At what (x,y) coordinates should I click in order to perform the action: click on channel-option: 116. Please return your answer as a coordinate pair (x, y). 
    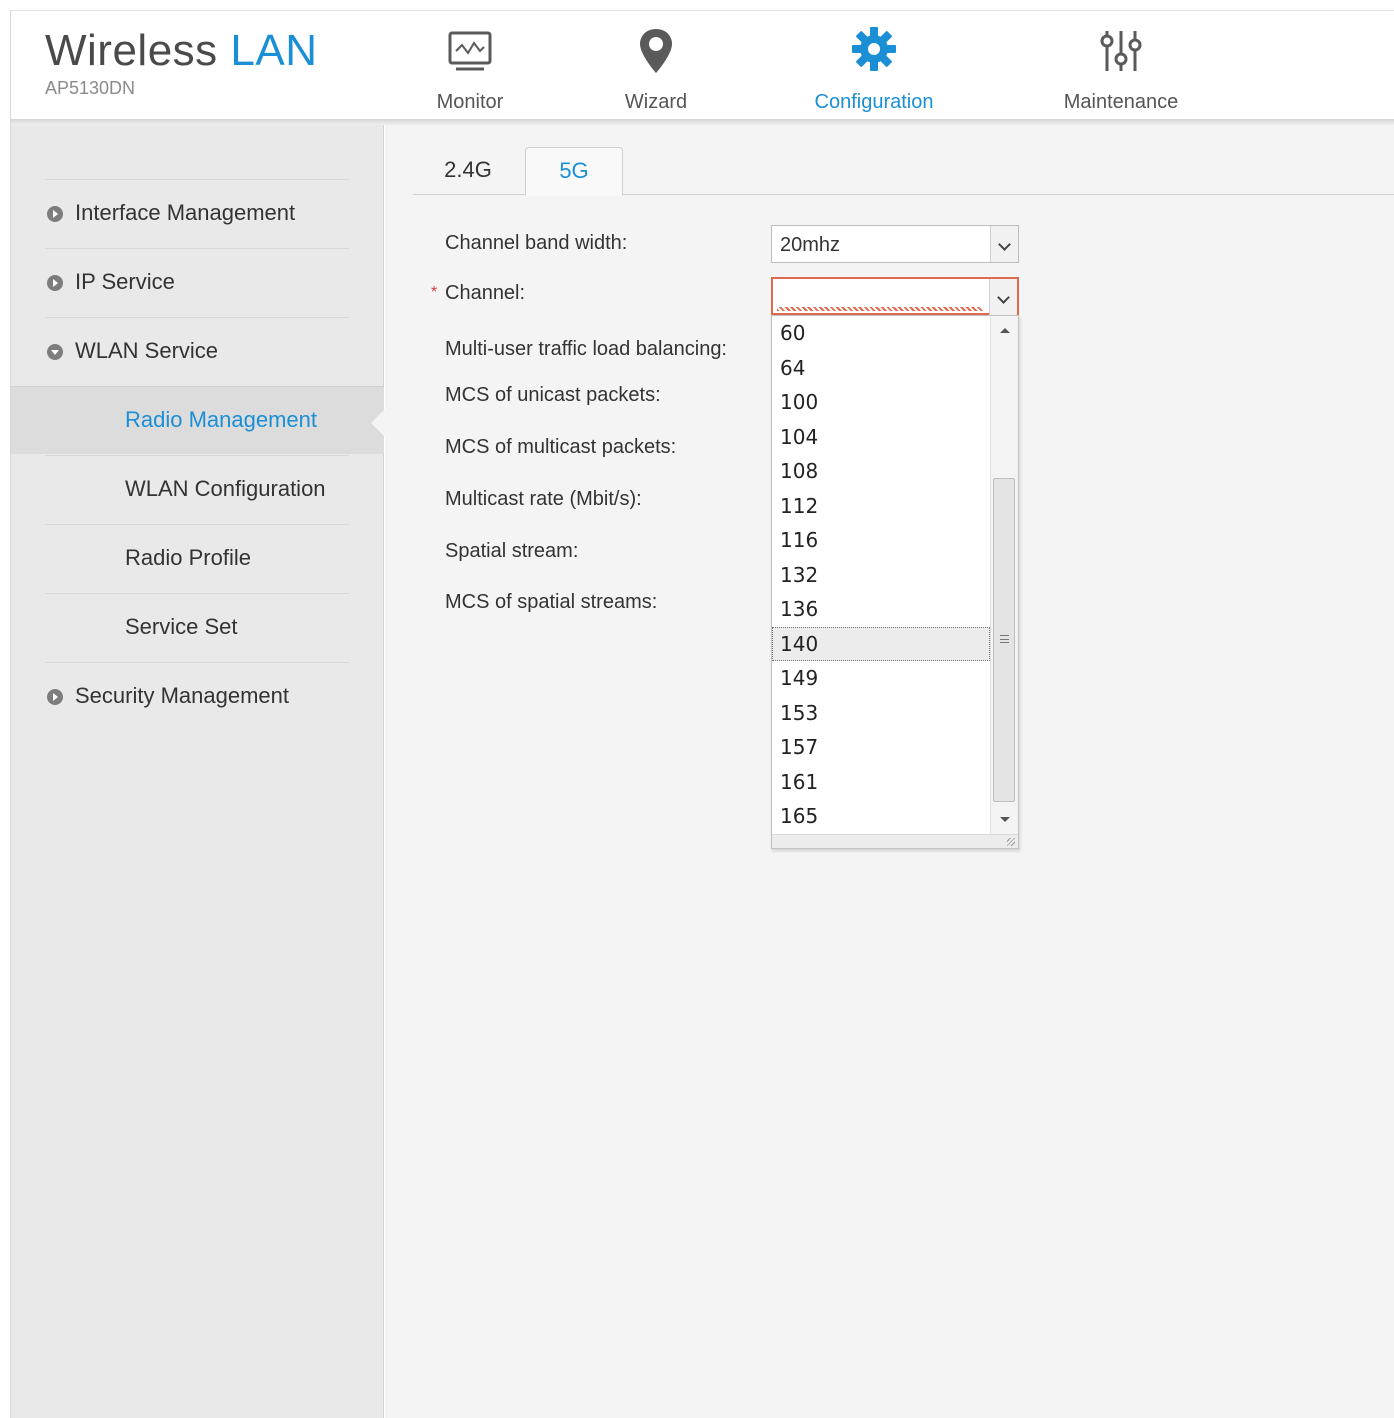
    Looking at the image, I should click on (881, 540).